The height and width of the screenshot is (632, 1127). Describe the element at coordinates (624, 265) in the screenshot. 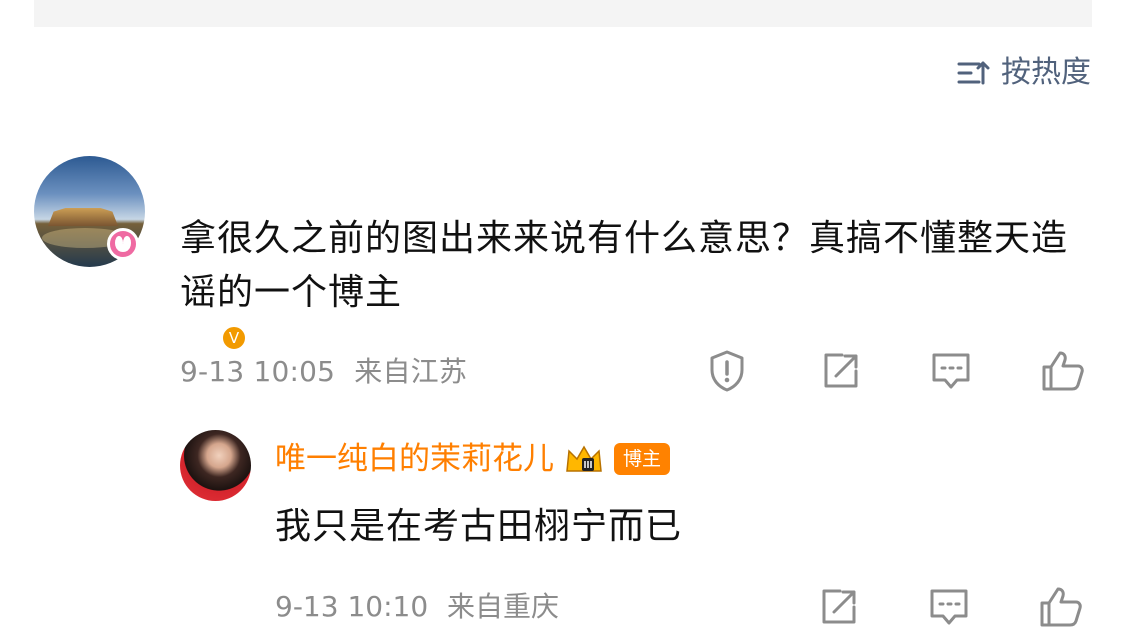

I see `comment-text: 拿很久之前的图出来来说有什么意思？真搞不懂整天造谣的一个博主` at that location.